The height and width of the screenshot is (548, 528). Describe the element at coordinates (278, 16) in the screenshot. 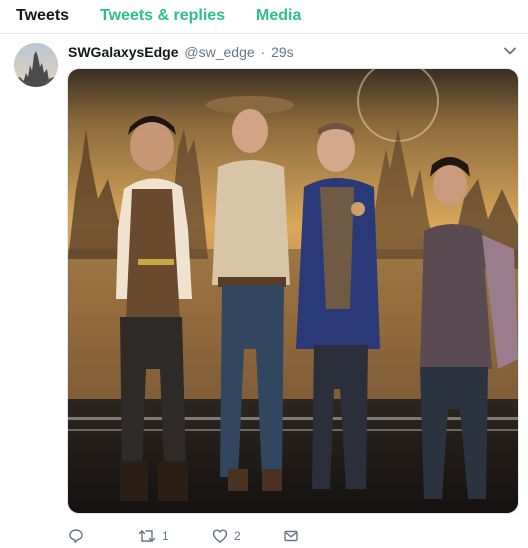

I see `tab-media: Media` at that location.